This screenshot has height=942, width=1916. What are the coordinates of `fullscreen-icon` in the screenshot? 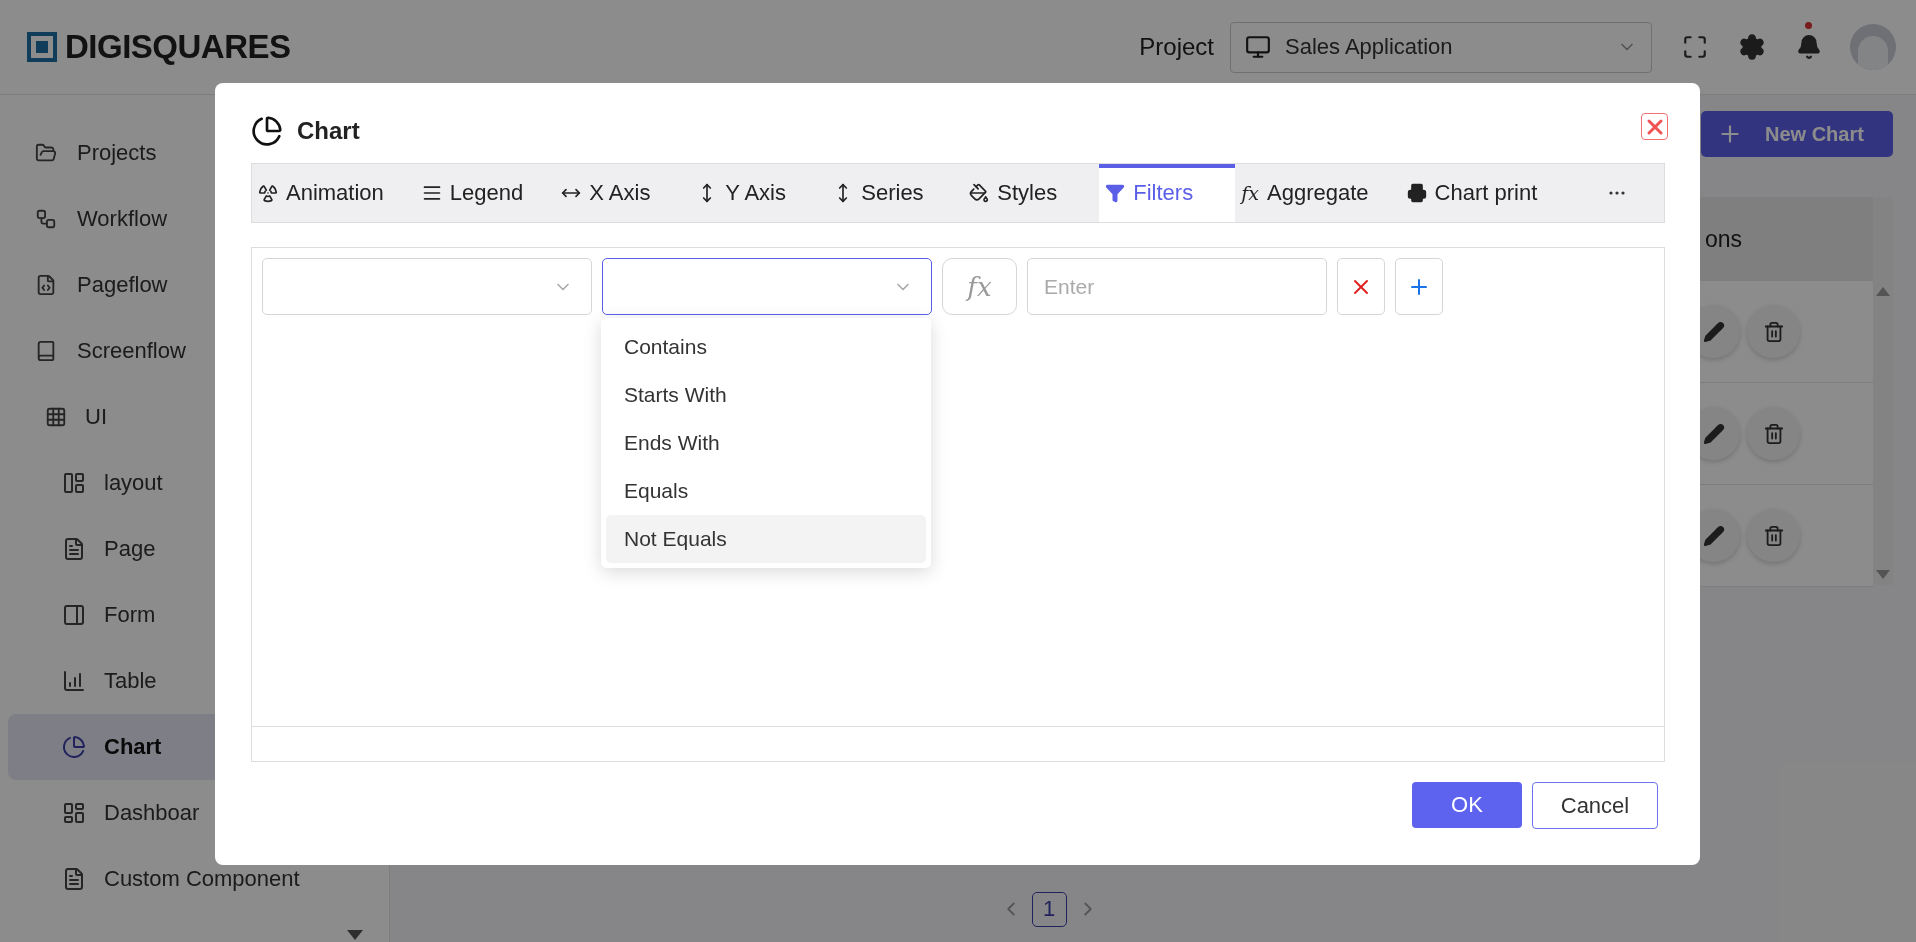 It's located at (1695, 47).